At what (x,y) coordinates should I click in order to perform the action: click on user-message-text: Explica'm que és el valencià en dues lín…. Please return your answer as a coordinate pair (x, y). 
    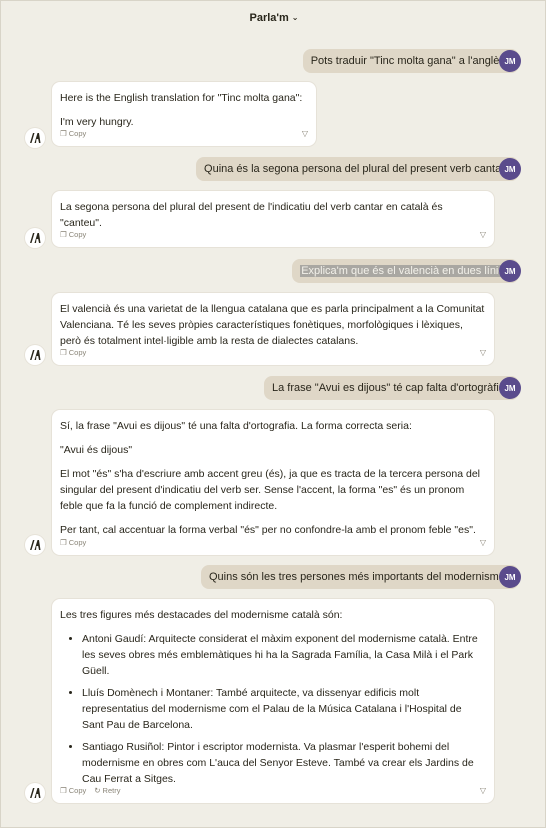
    Looking at the image, I should click on (405, 271).